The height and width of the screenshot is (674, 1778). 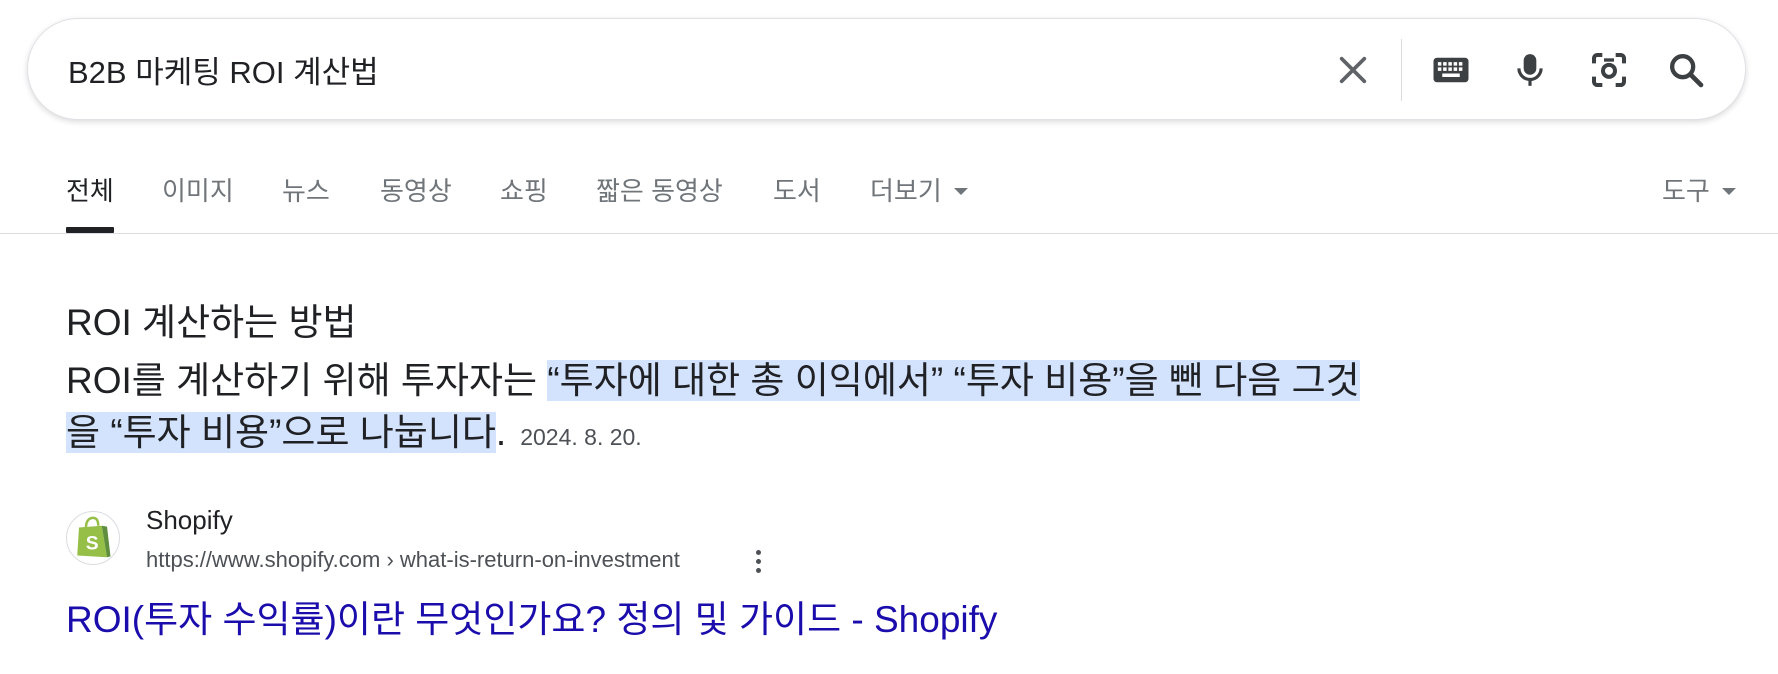 I want to click on search-bar, so click(x=886, y=69).